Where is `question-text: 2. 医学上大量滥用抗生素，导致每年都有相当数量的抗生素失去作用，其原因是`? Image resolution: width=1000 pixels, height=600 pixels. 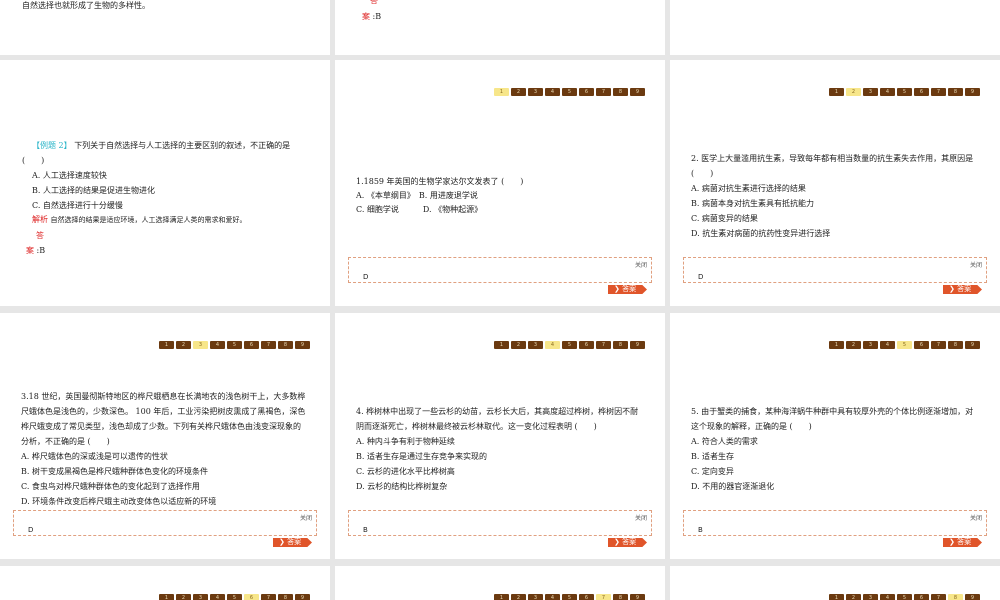
question-text: 2. 医学上大量滥用抗生素，导致每年都有相当数量的抗生素失去作用，其原因是 is located at coordinates (832, 158).